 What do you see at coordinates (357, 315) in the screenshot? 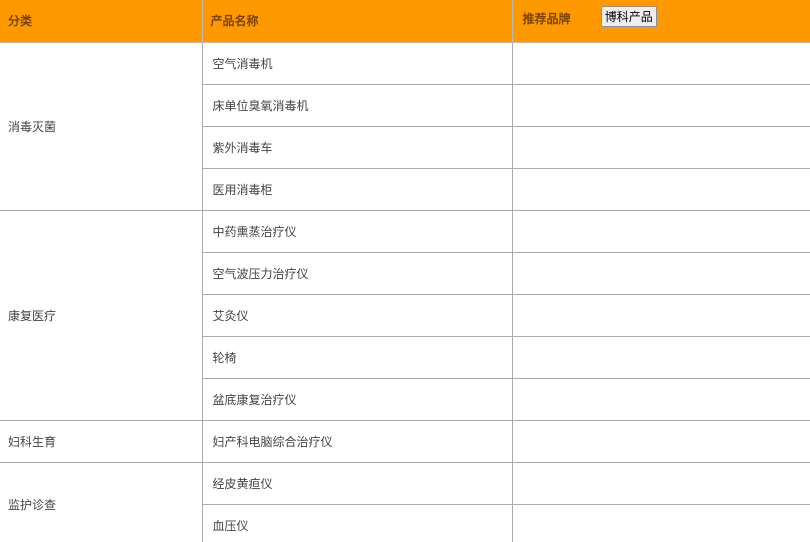
I see `product-name-cell: 艾灸仪` at bounding box center [357, 315].